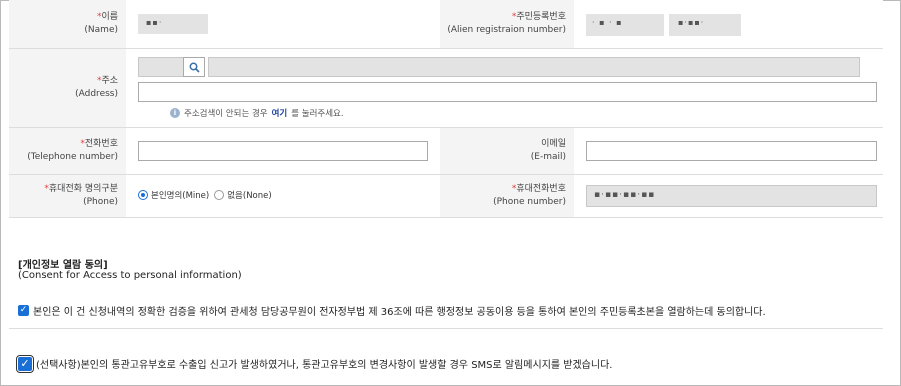  I want to click on address-hint: i 주소검색이 안되는 경우 여기 를 눌러주세요., so click(257, 113).